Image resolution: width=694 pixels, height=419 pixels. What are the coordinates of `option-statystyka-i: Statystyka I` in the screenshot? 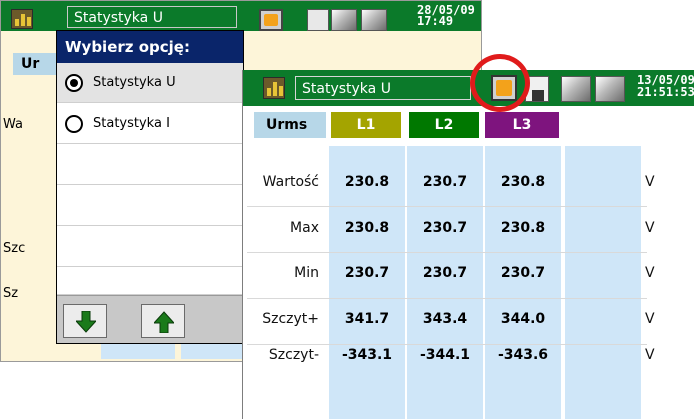 It's located at (150, 124).